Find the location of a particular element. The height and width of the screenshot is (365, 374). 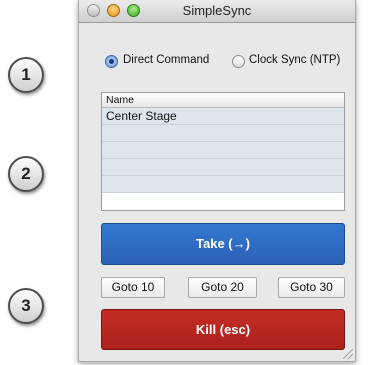

radio-clock-sync: Clock Sync (NTP) is located at coordinates (291, 62).